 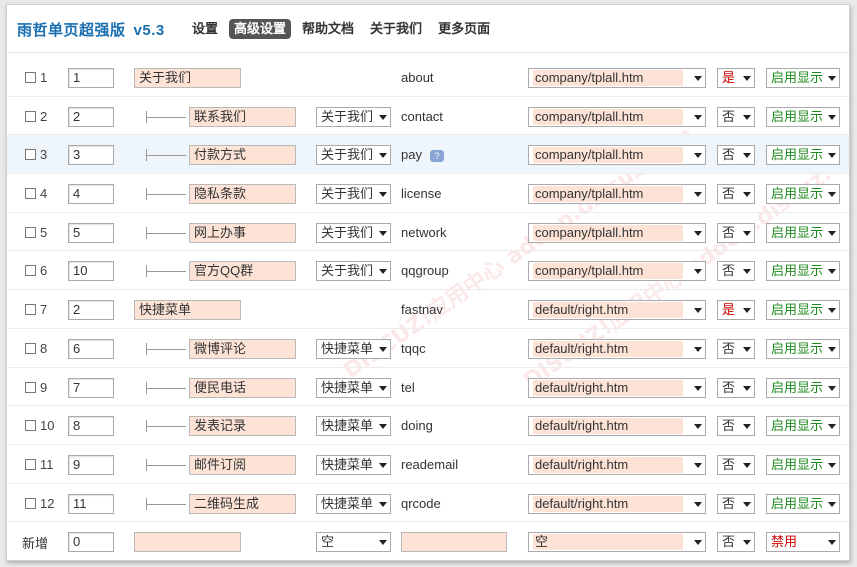 What do you see at coordinates (242, 232) in the screenshot?
I see `page-name-input: 网上办事` at bounding box center [242, 232].